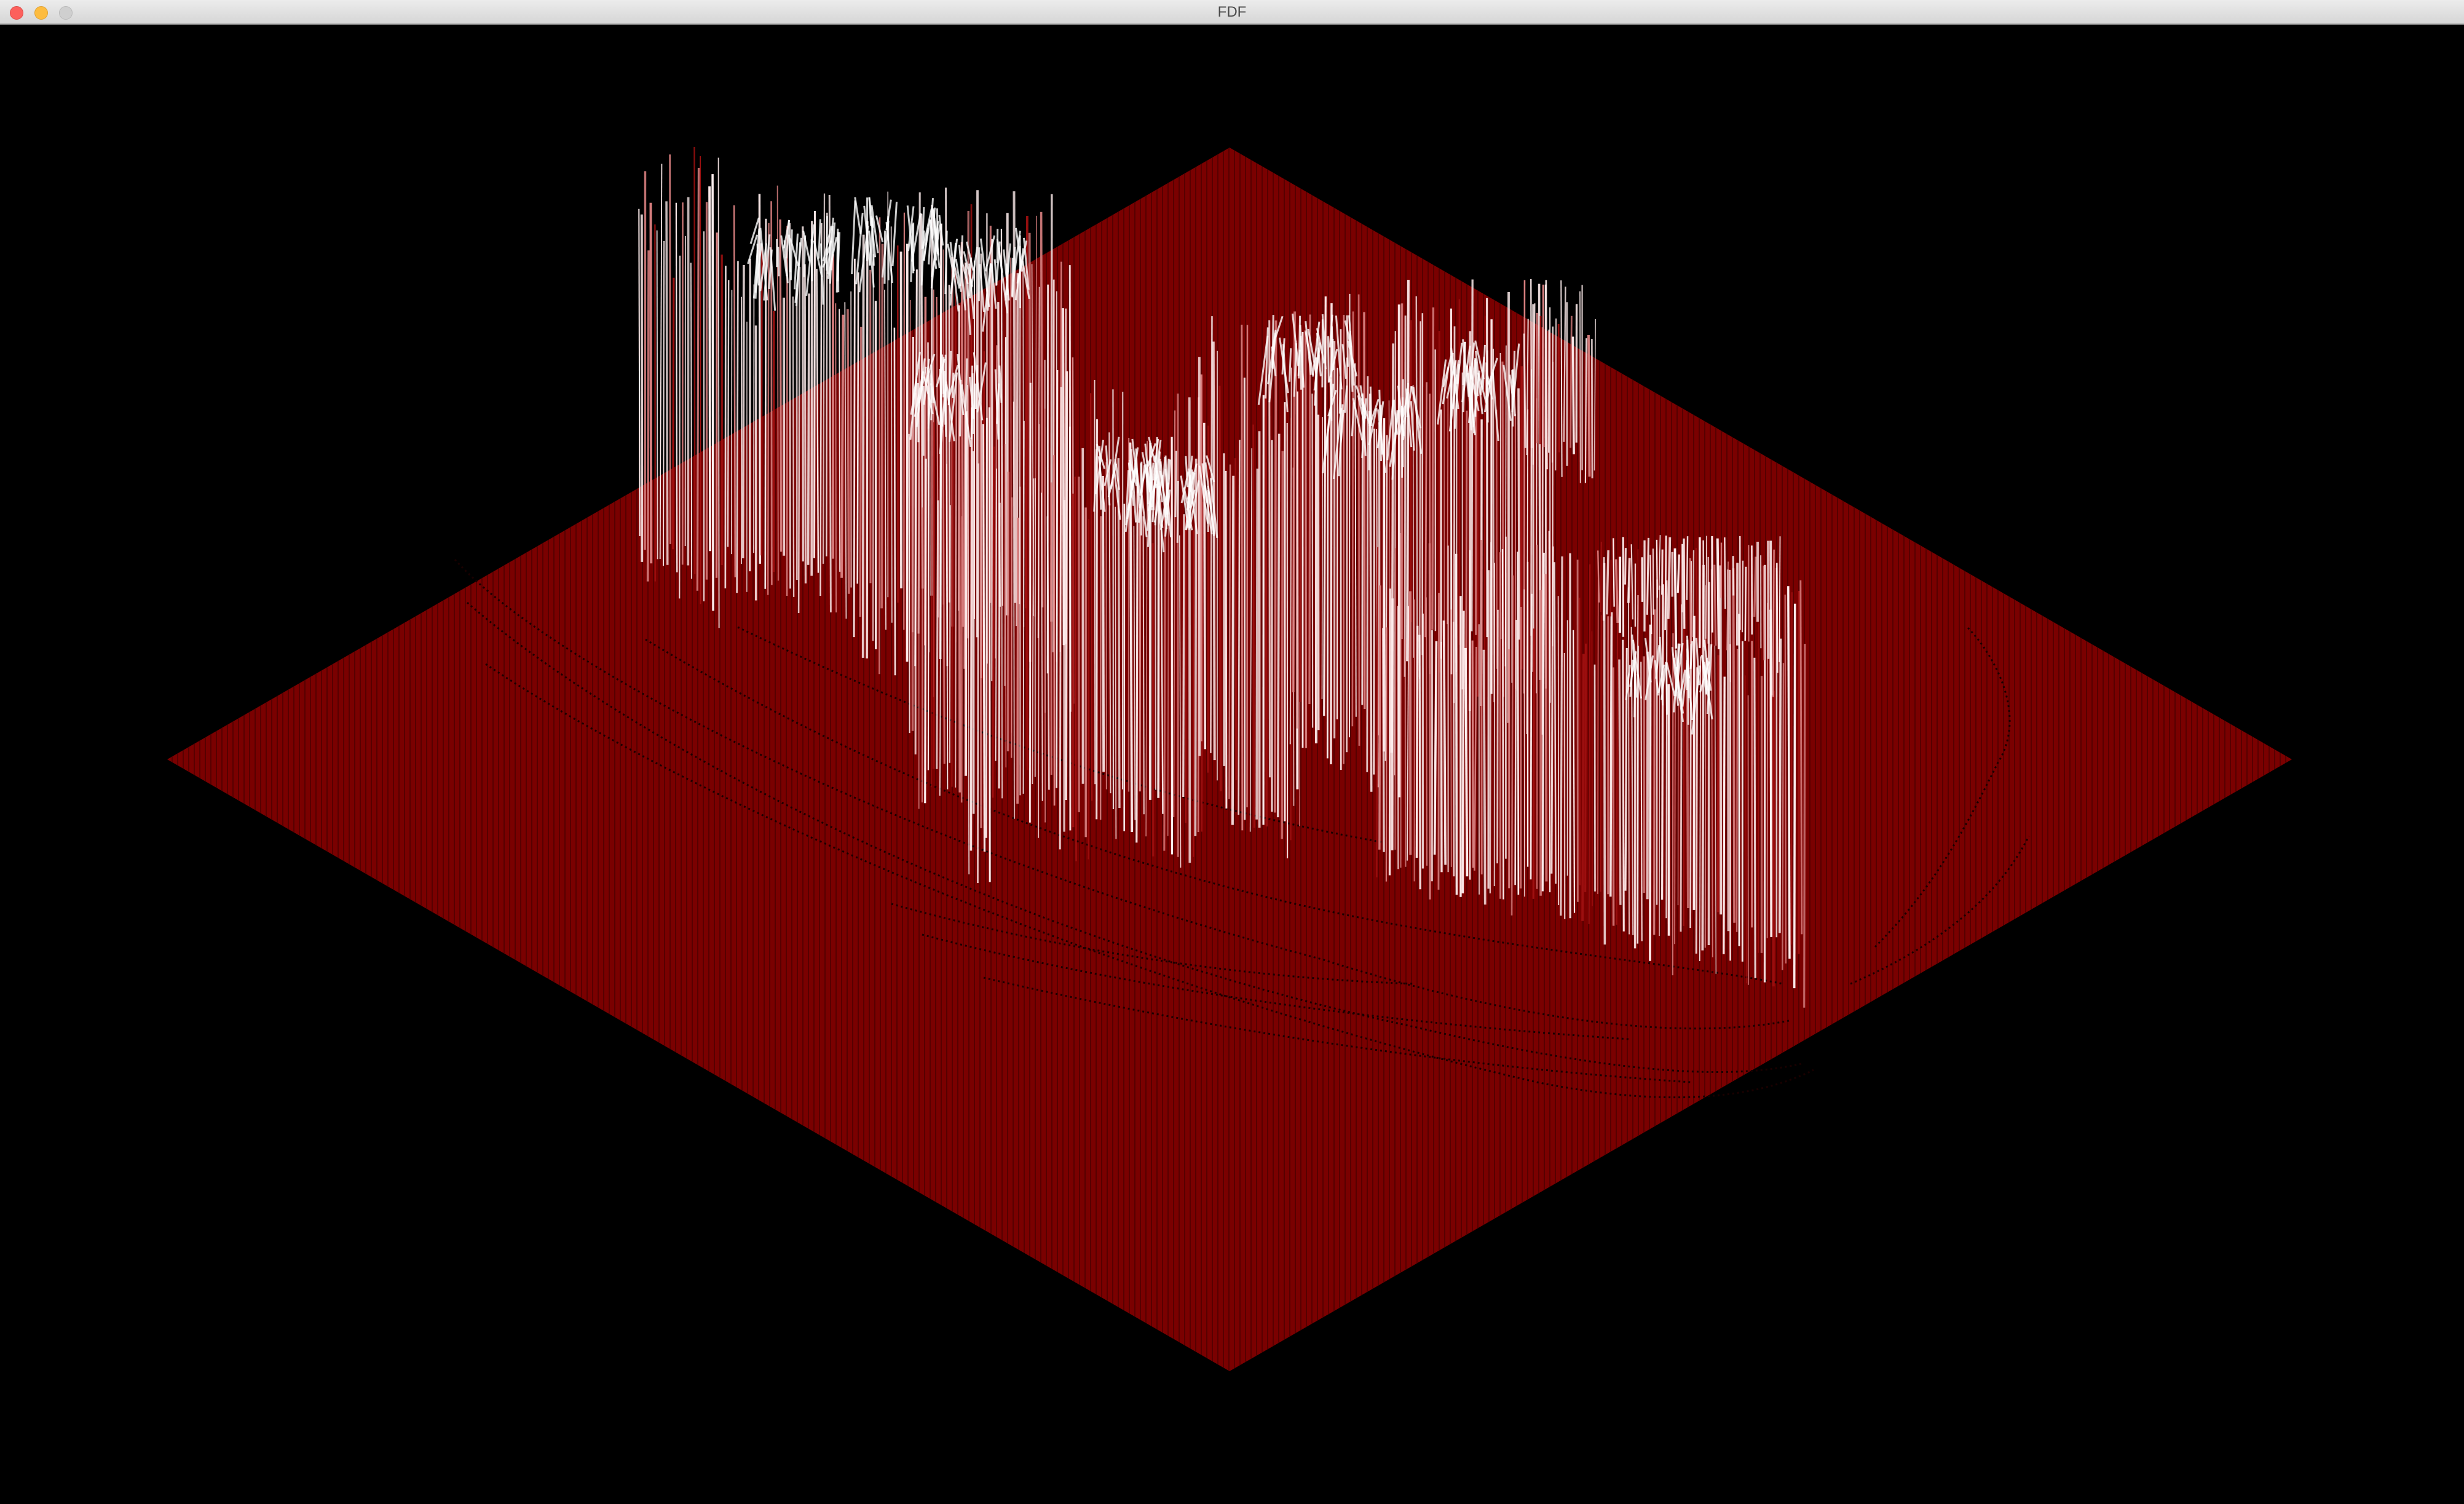 The width and height of the screenshot is (2464, 1504). I want to click on window-title: FDF, so click(1232, 12).